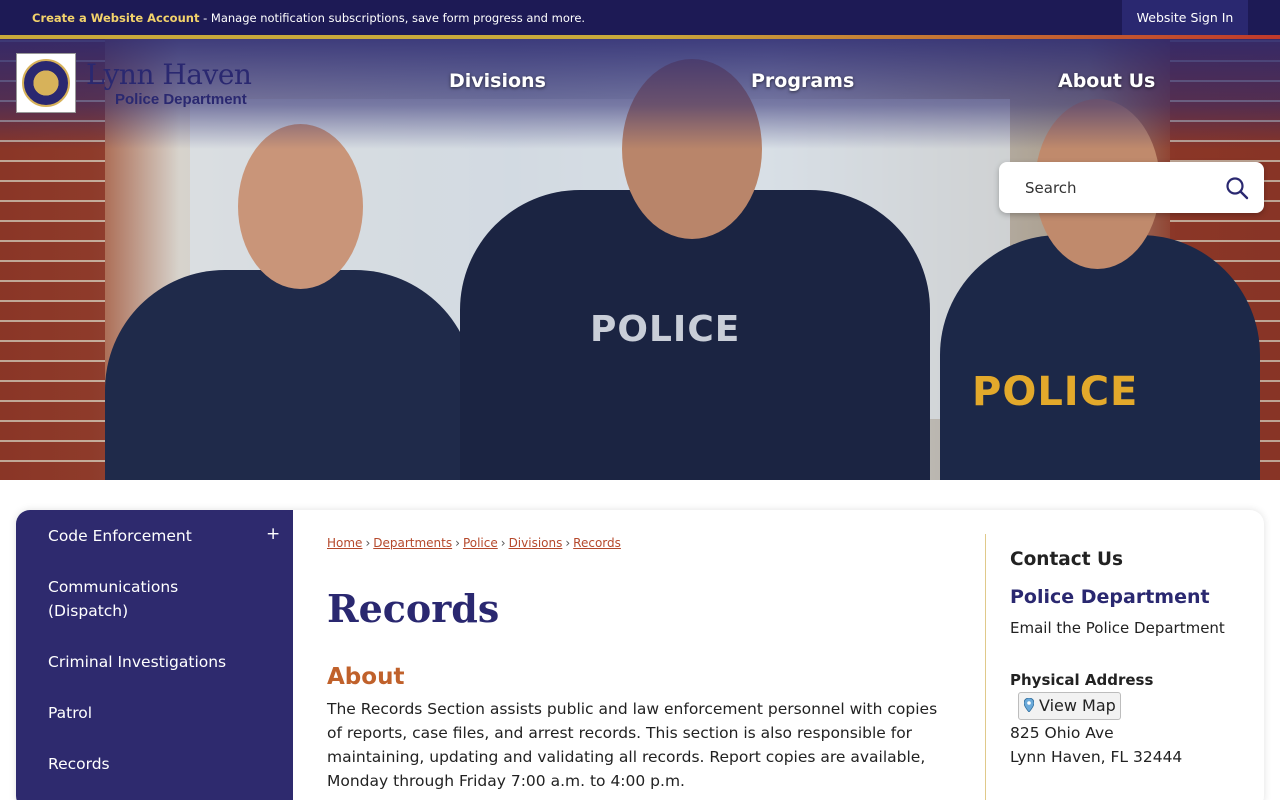 The height and width of the screenshot is (800, 1280). Describe the element at coordinates (1096, 757) in the screenshot. I see `address-city: Lynn Haven, FL 32444` at that location.